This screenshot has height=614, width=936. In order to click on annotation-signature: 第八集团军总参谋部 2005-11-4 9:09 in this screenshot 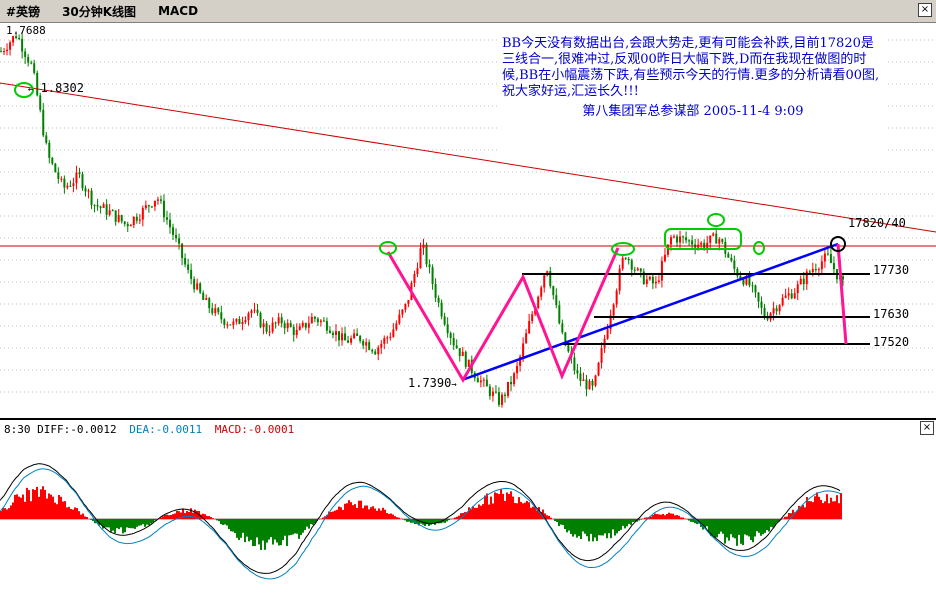, I will do `click(693, 111)`.